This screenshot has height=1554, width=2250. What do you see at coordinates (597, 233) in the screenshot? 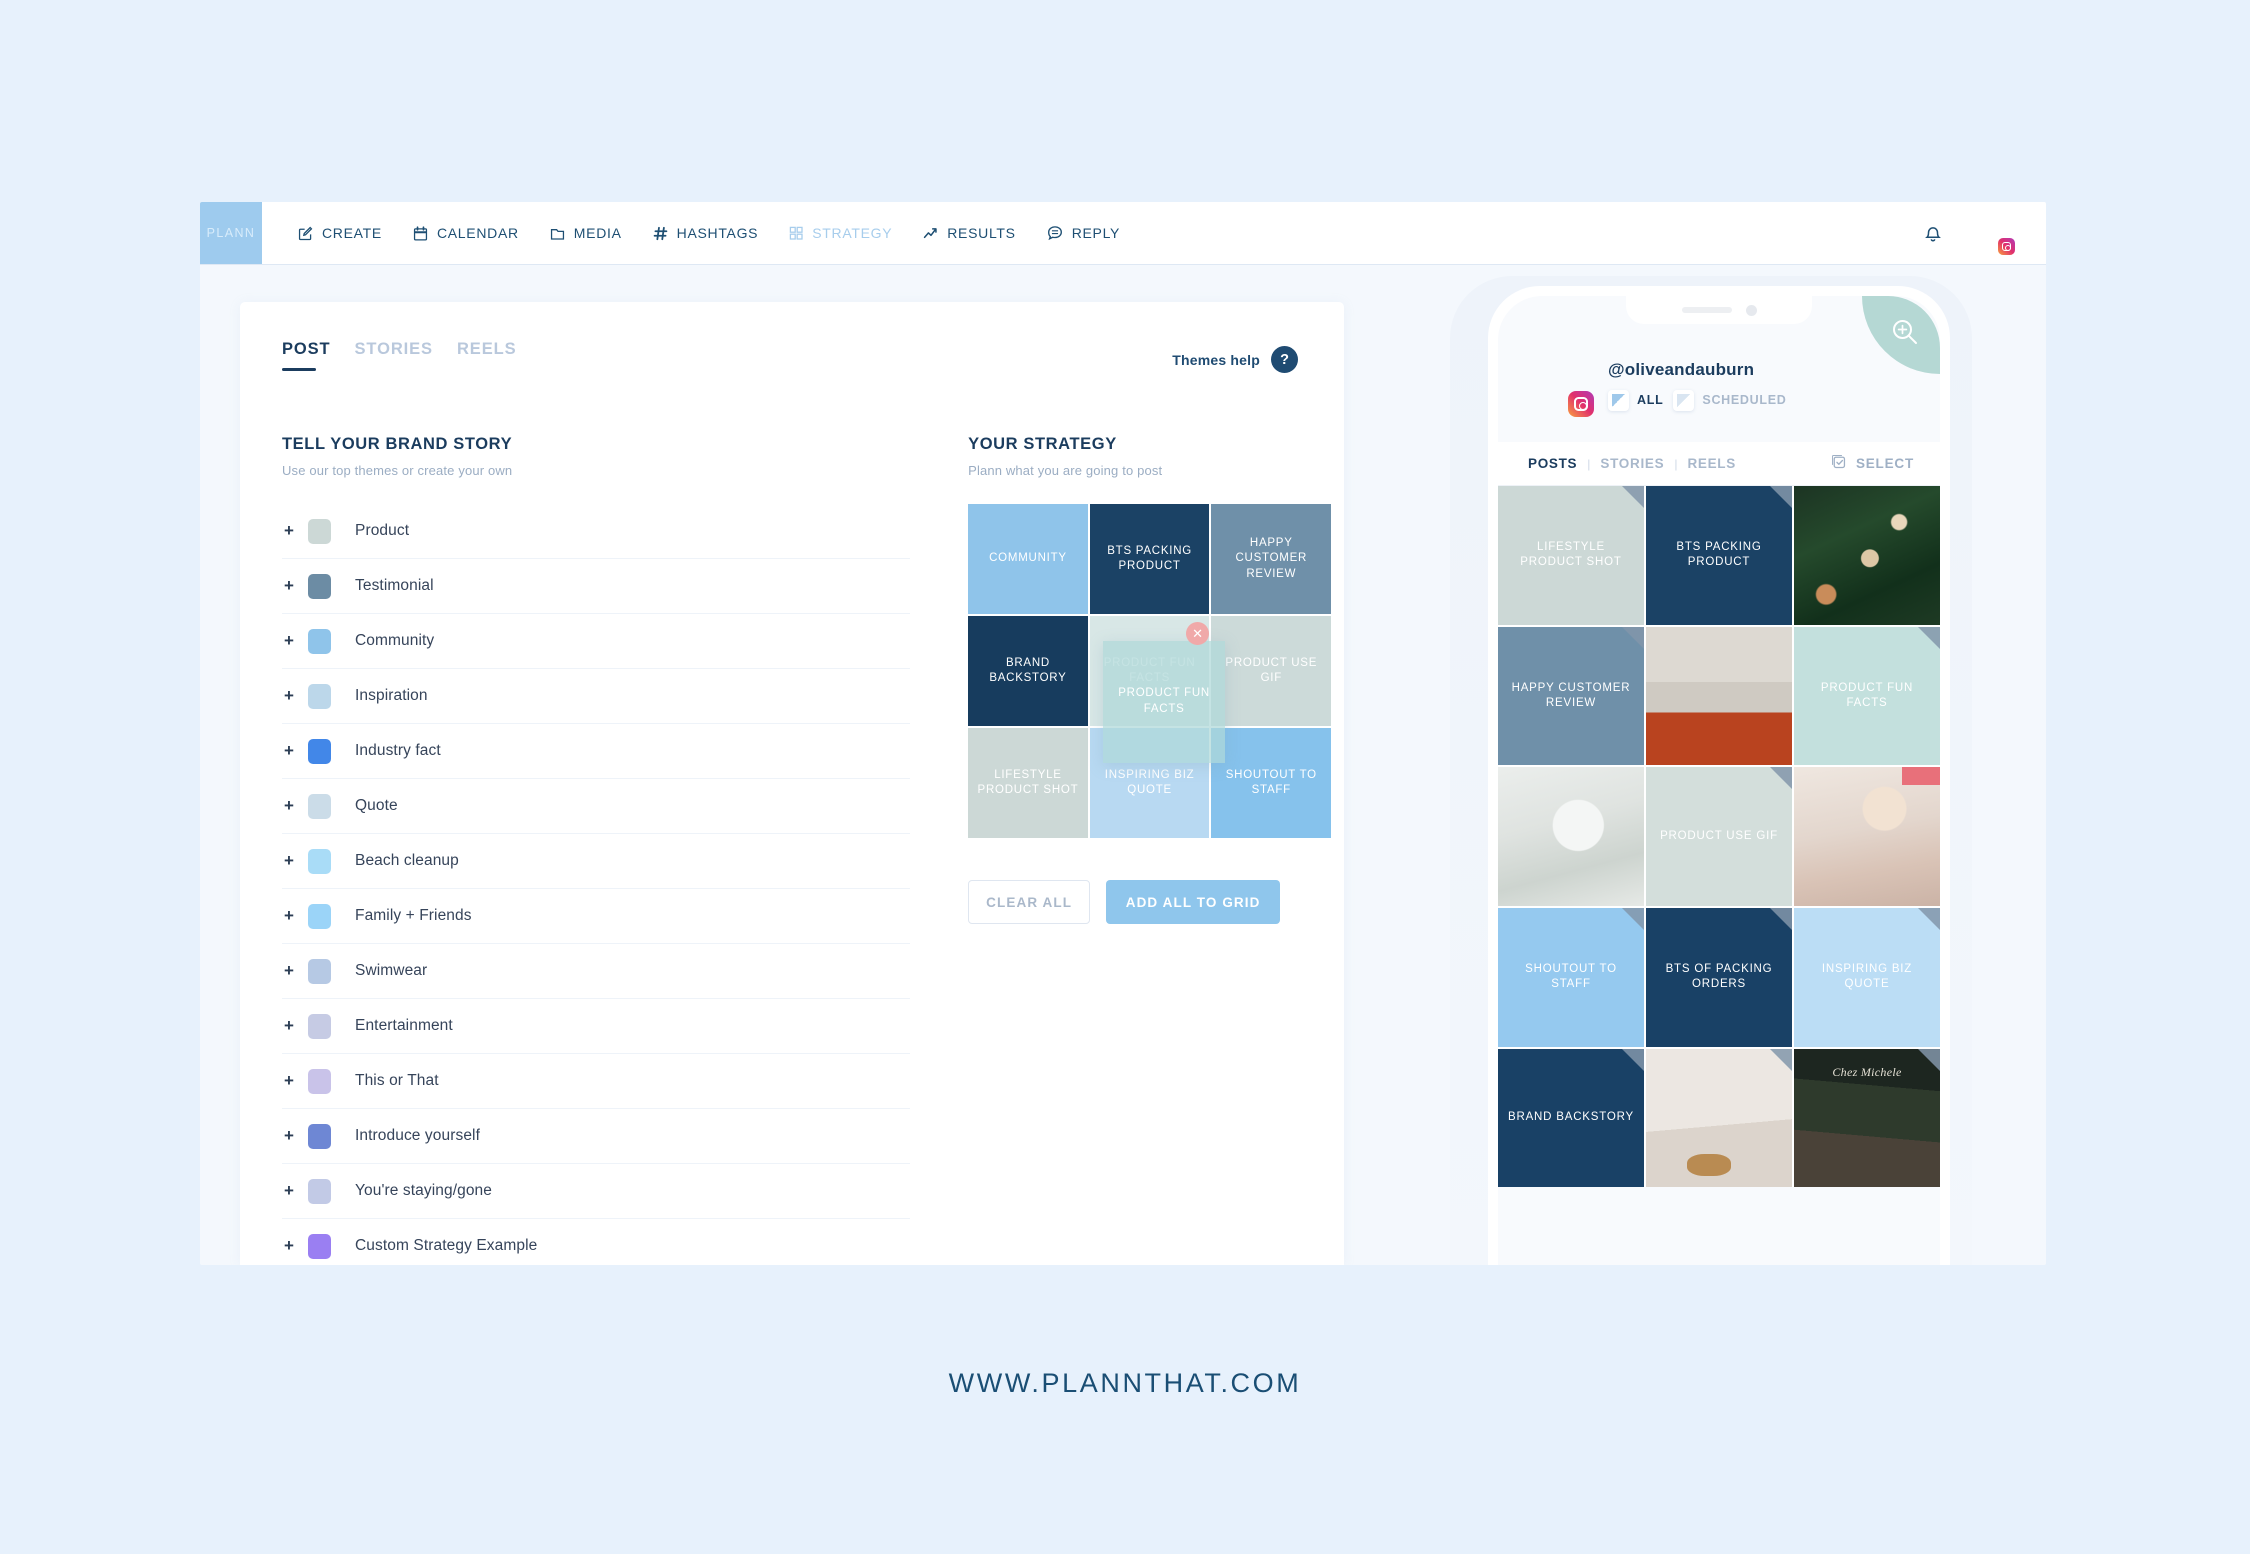
I see `nav-label-media: MEDIA` at bounding box center [597, 233].